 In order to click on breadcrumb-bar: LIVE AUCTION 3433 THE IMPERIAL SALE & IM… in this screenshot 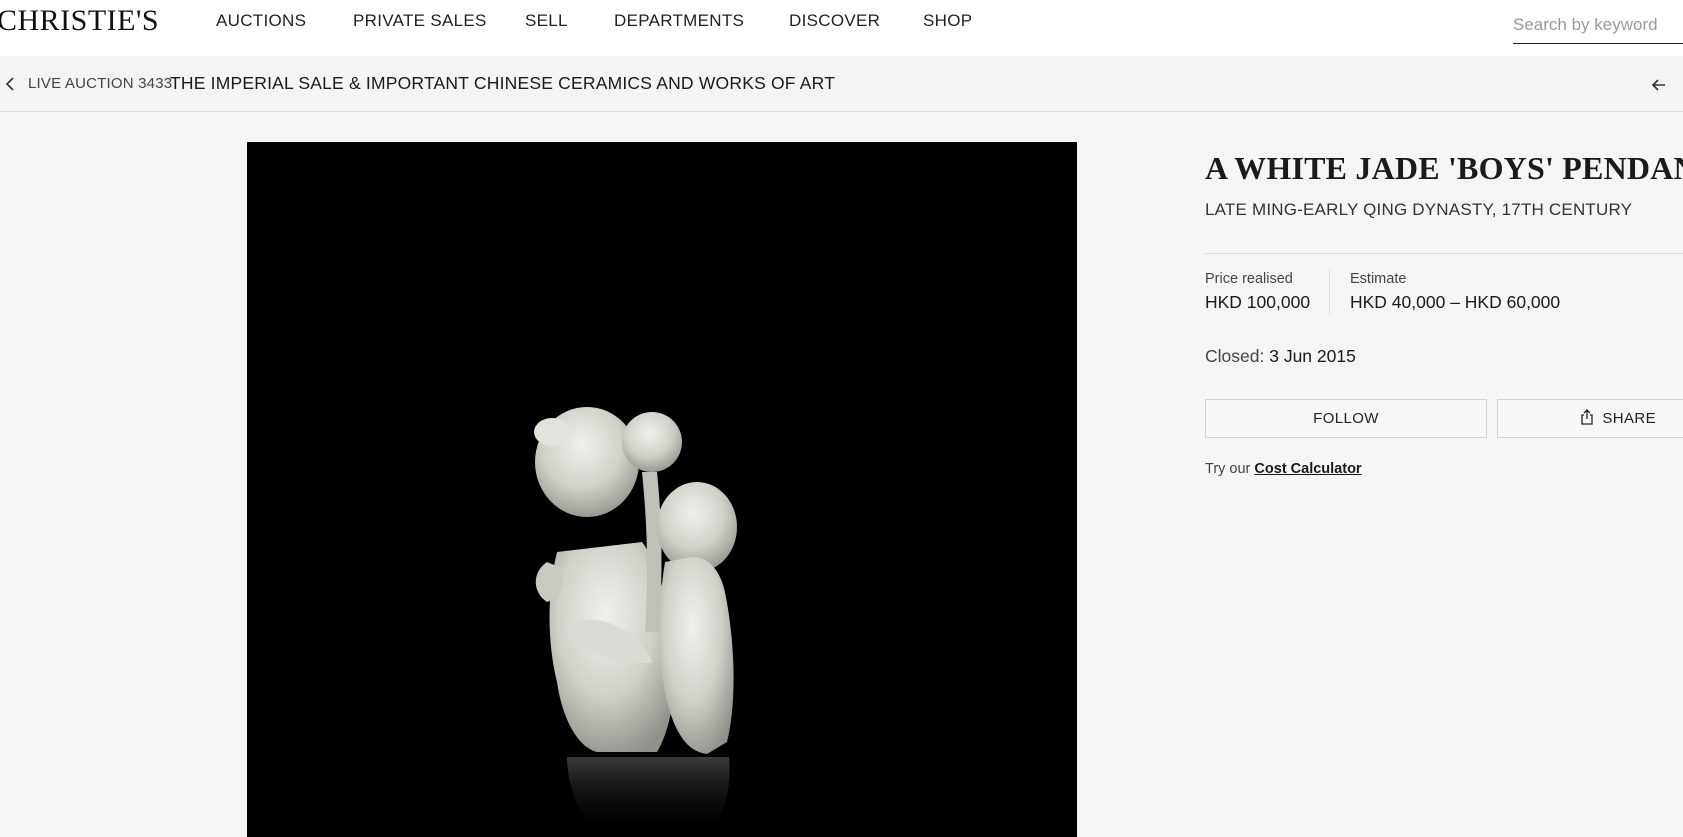, I will do `click(841, 84)`.